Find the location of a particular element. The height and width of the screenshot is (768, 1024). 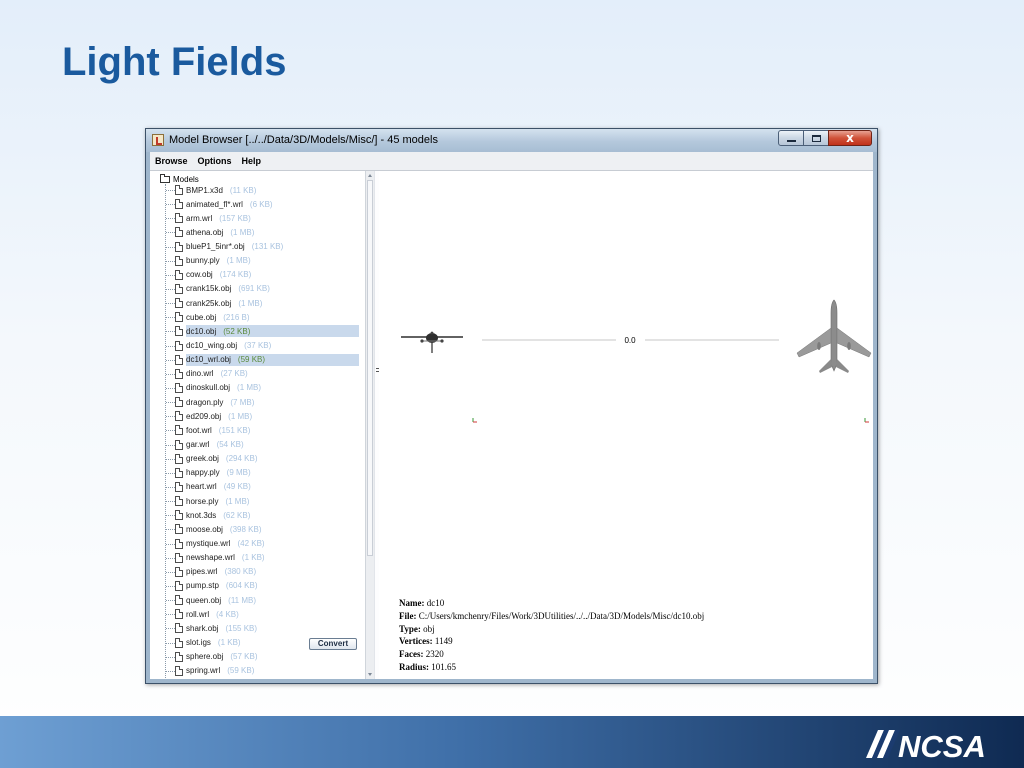

maximize-button is located at coordinates (816, 138).